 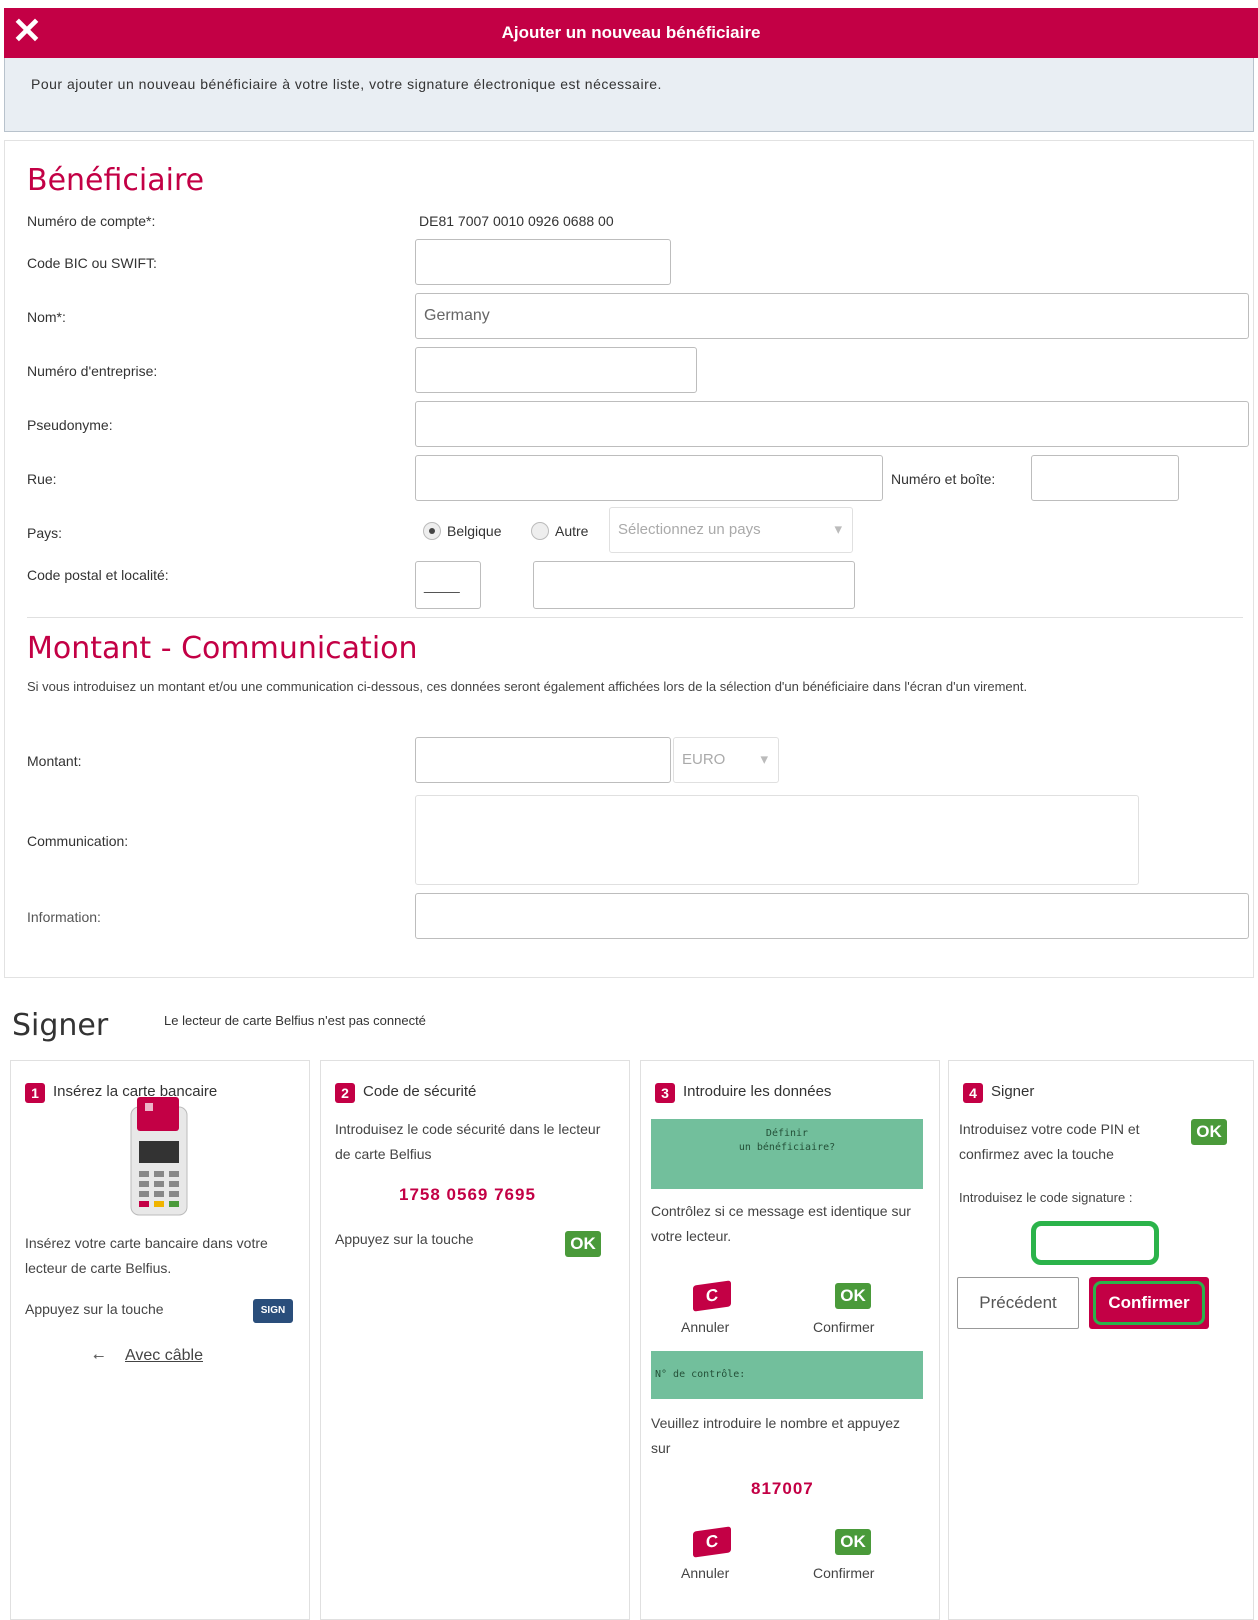 I want to click on radio-belgique, so click(x=432, y=531).